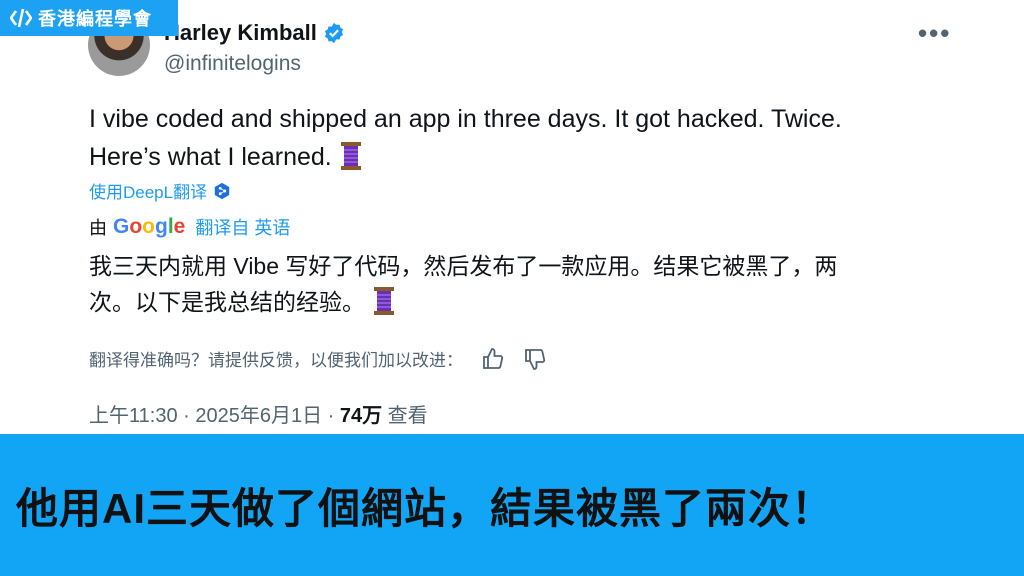 This screenshot has width=1024, height=576. I want to click on google-logo: Google, so click(149, 227).